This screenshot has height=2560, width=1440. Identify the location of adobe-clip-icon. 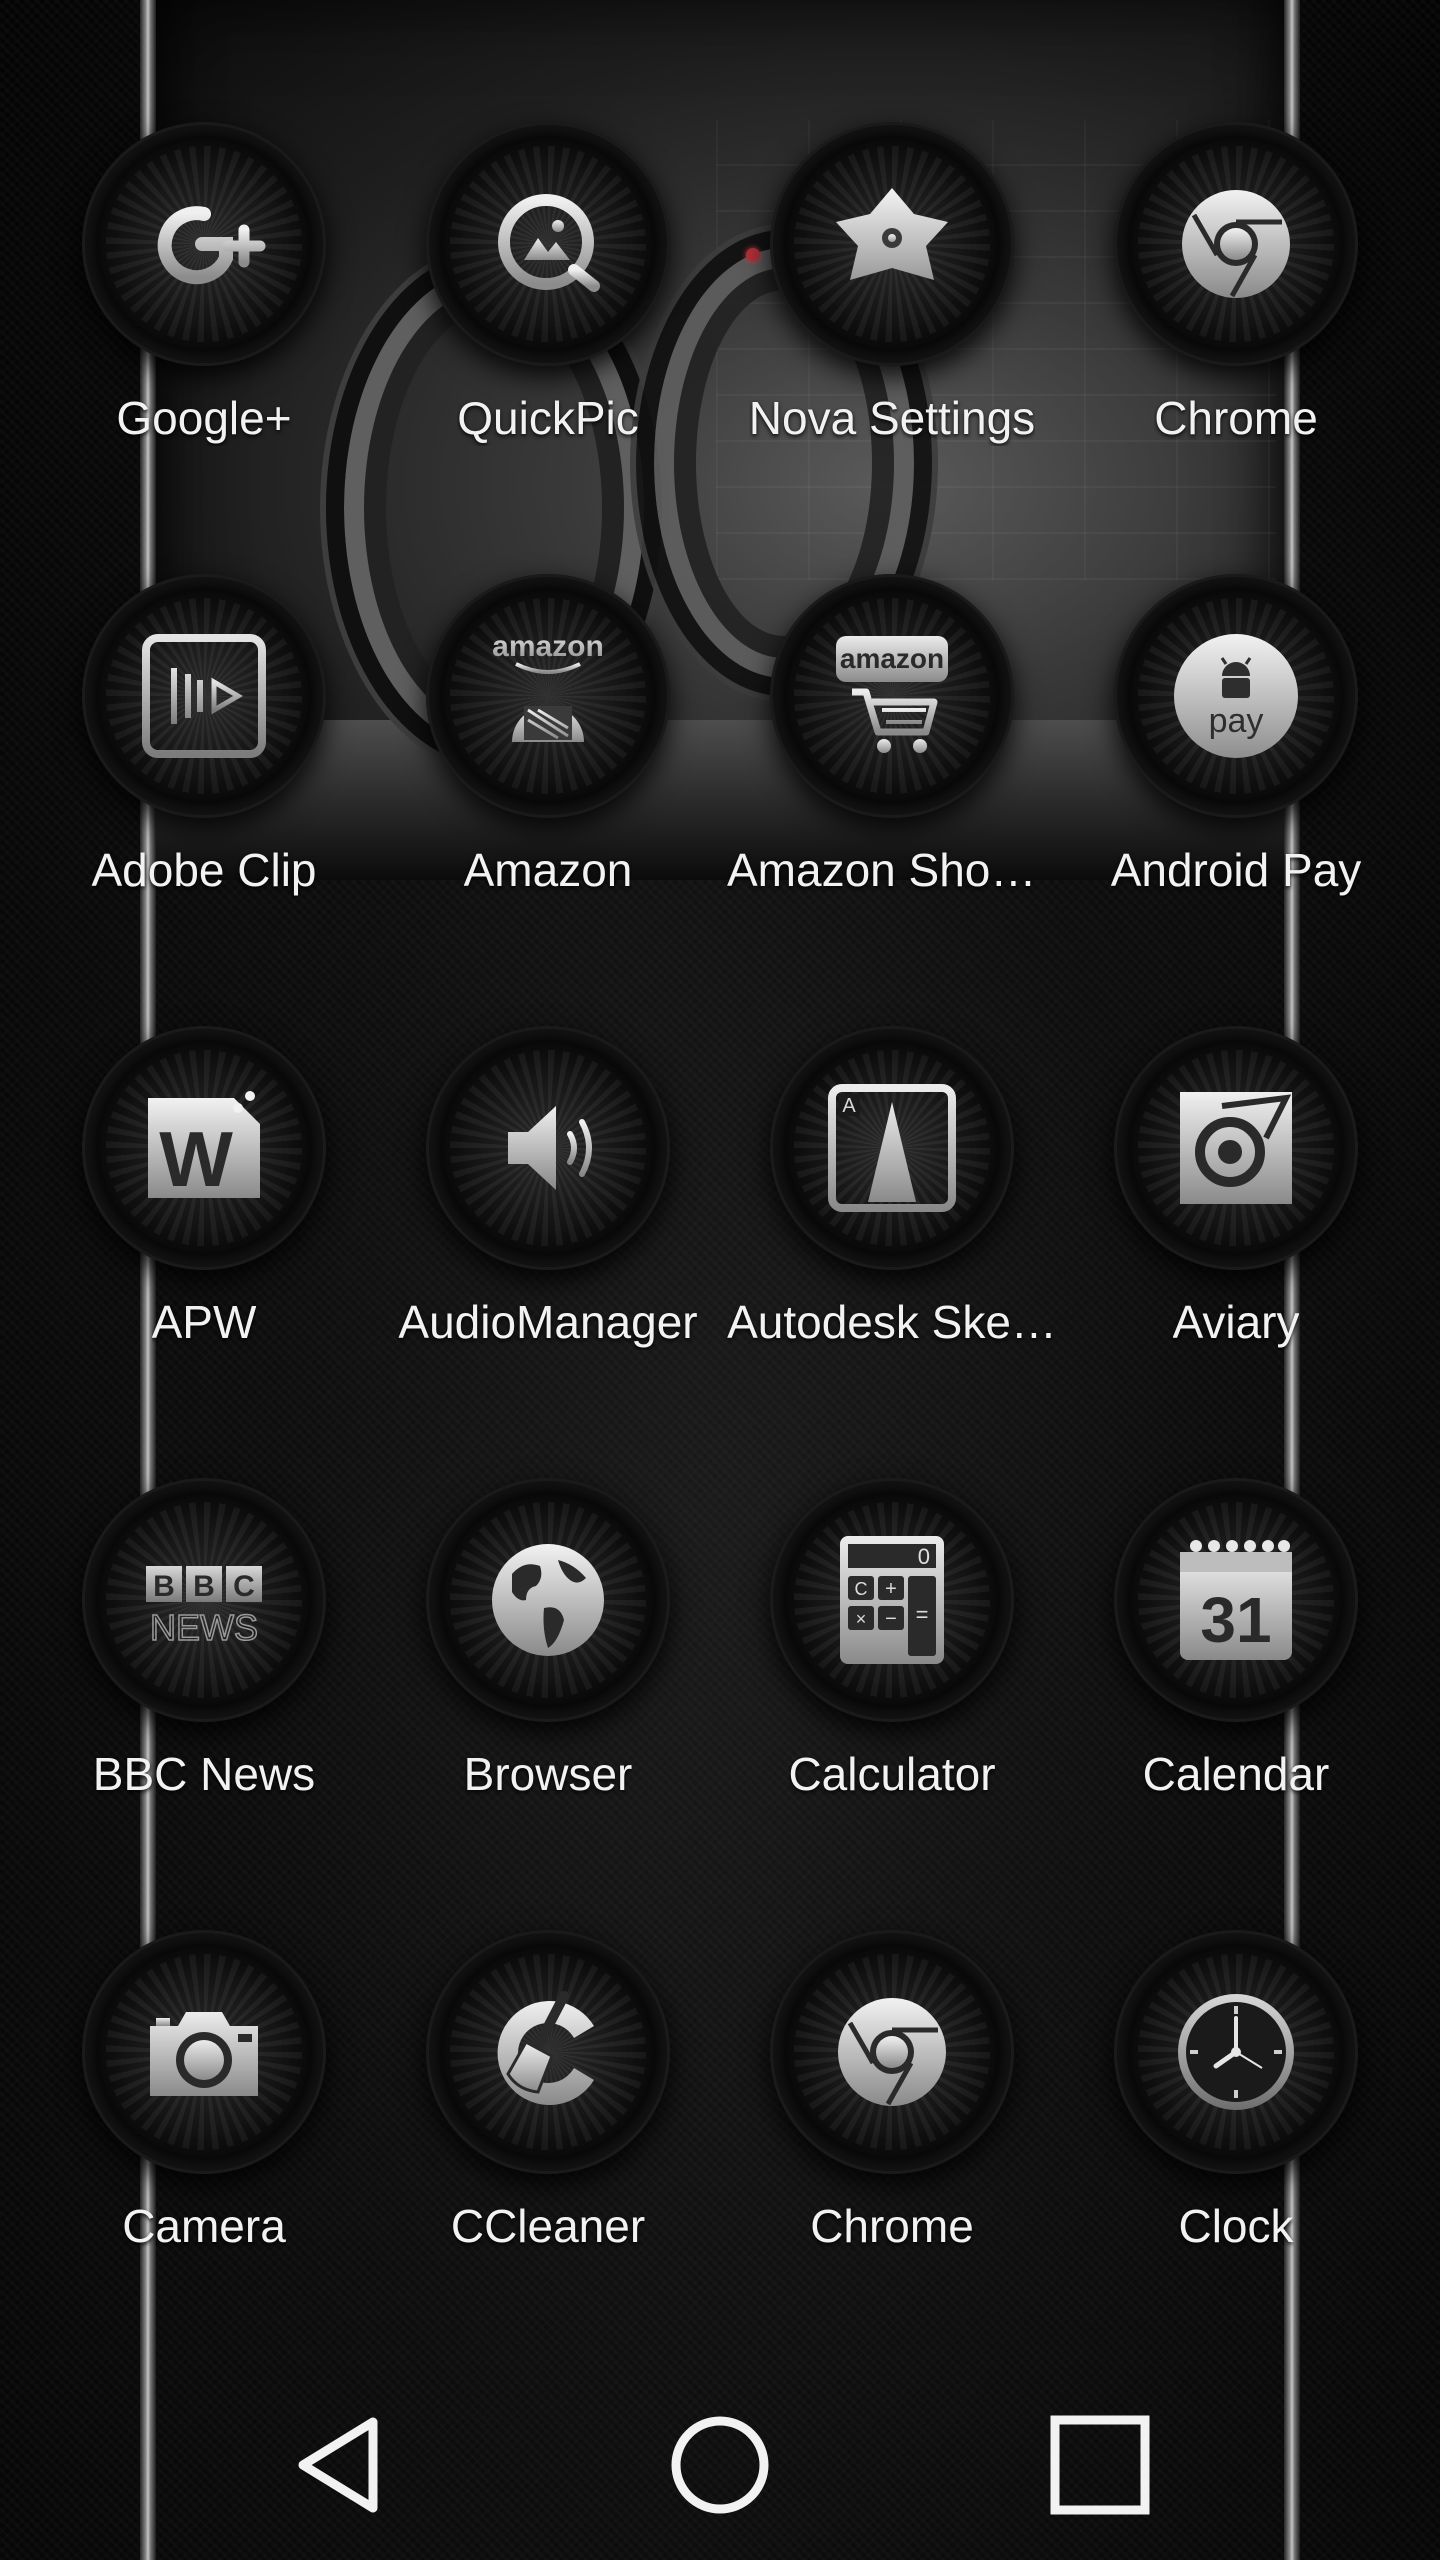
(204, 696).